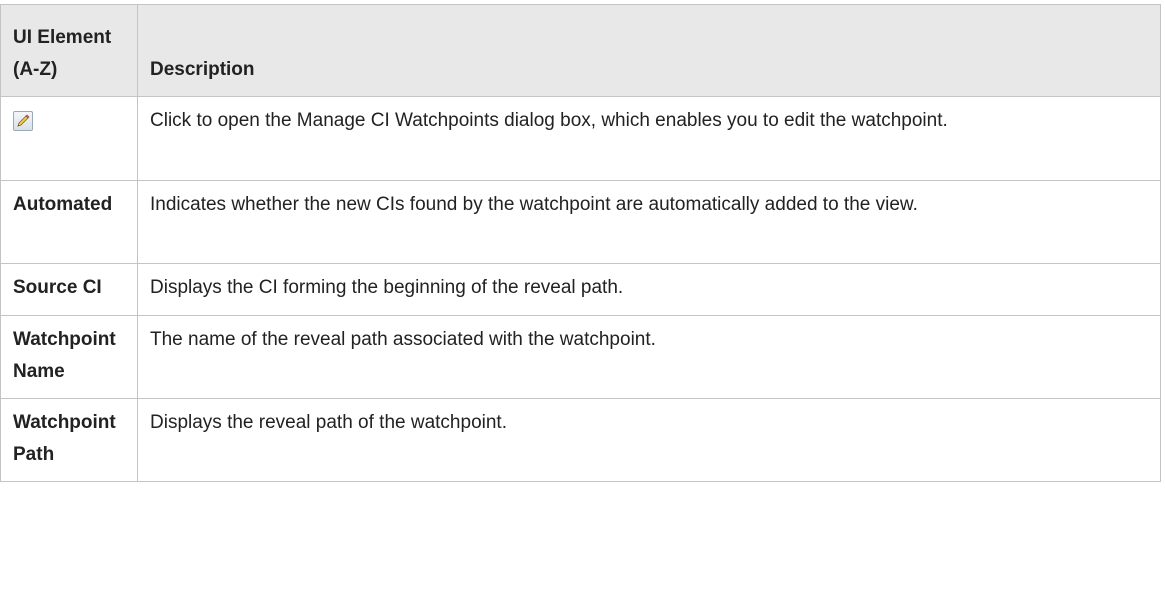 This screenshot has width=1165, height=593. I want to click on ui-element-cell: Source CI, so click(69, 289).